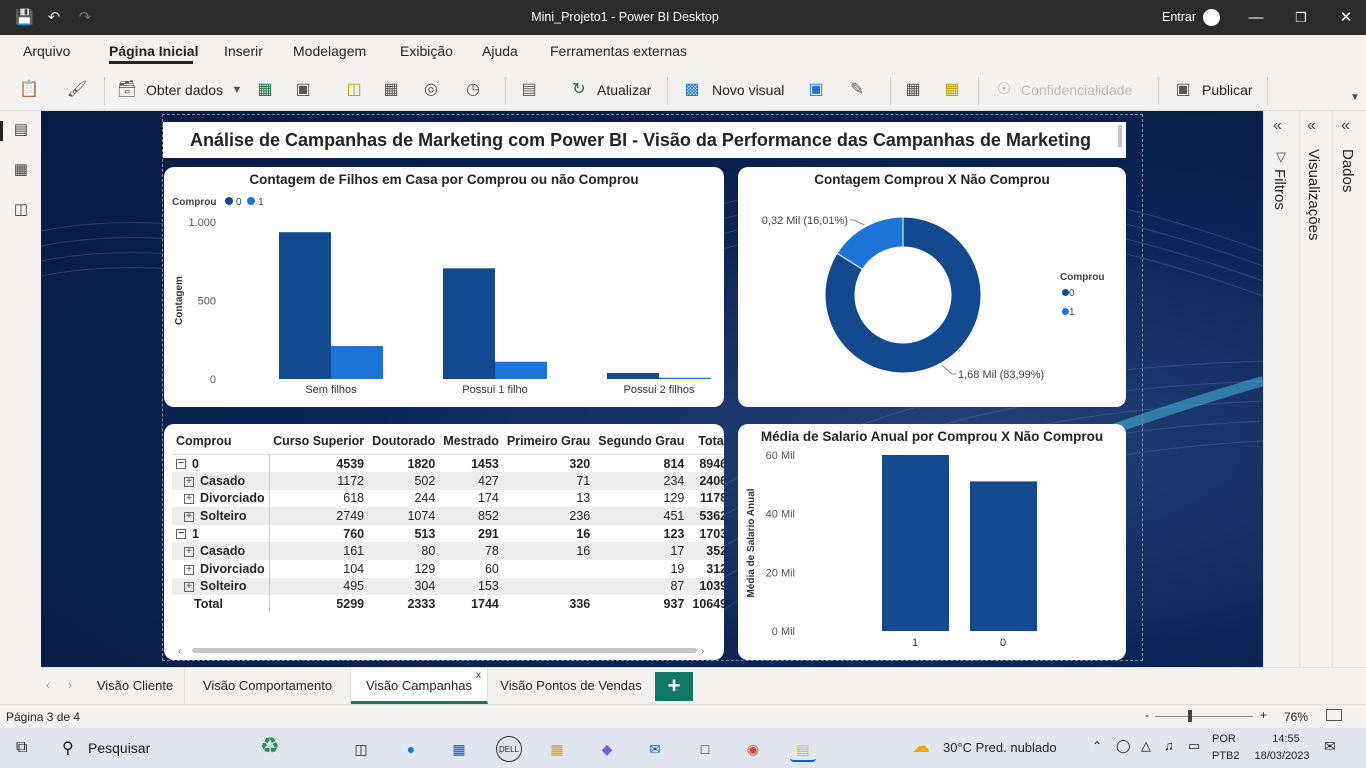 The width and height of the screenshot is (1366, 768). Describe the element at coordinates (509, 749) in the screenshot. I see `dell-icon: DELL` at that location.